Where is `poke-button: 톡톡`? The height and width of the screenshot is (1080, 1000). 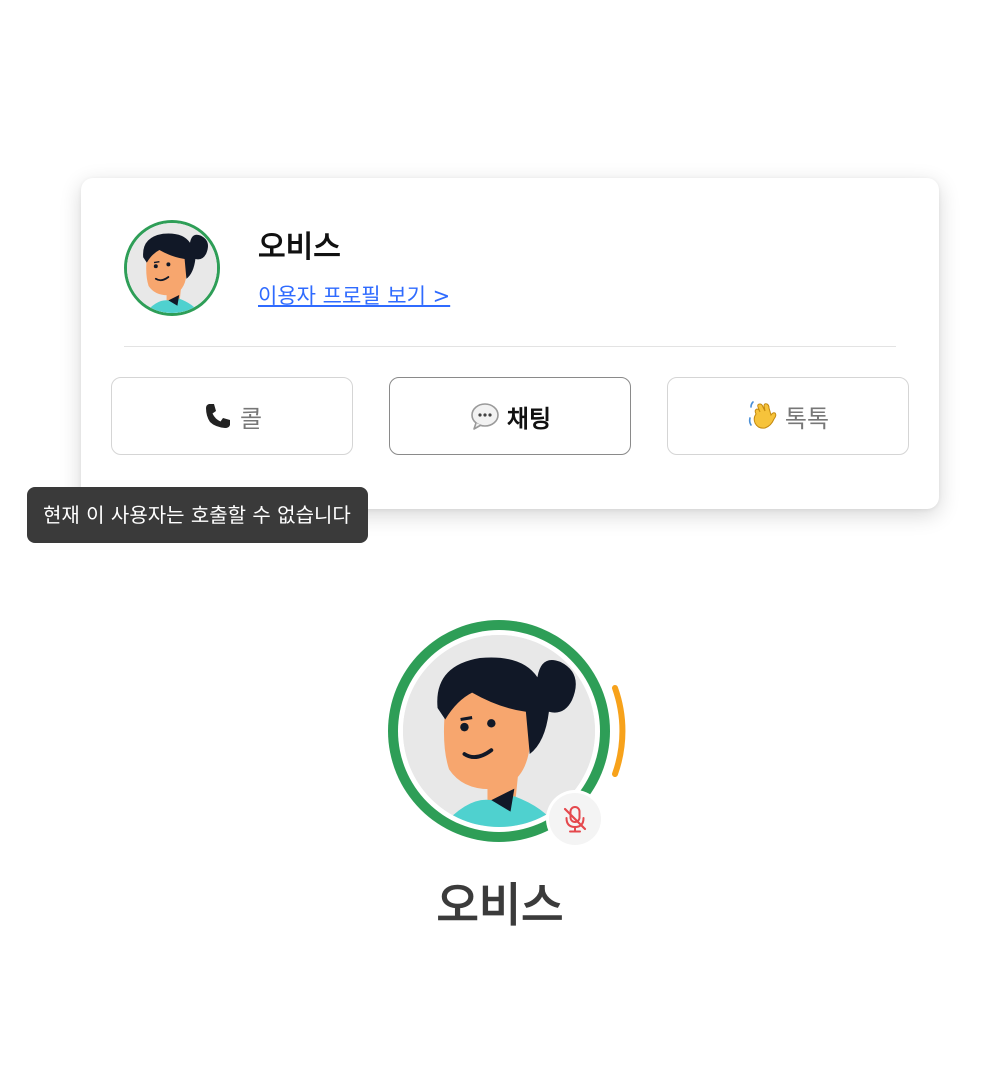 poke-button: 톡톡 is located at coordinates (788, 416).